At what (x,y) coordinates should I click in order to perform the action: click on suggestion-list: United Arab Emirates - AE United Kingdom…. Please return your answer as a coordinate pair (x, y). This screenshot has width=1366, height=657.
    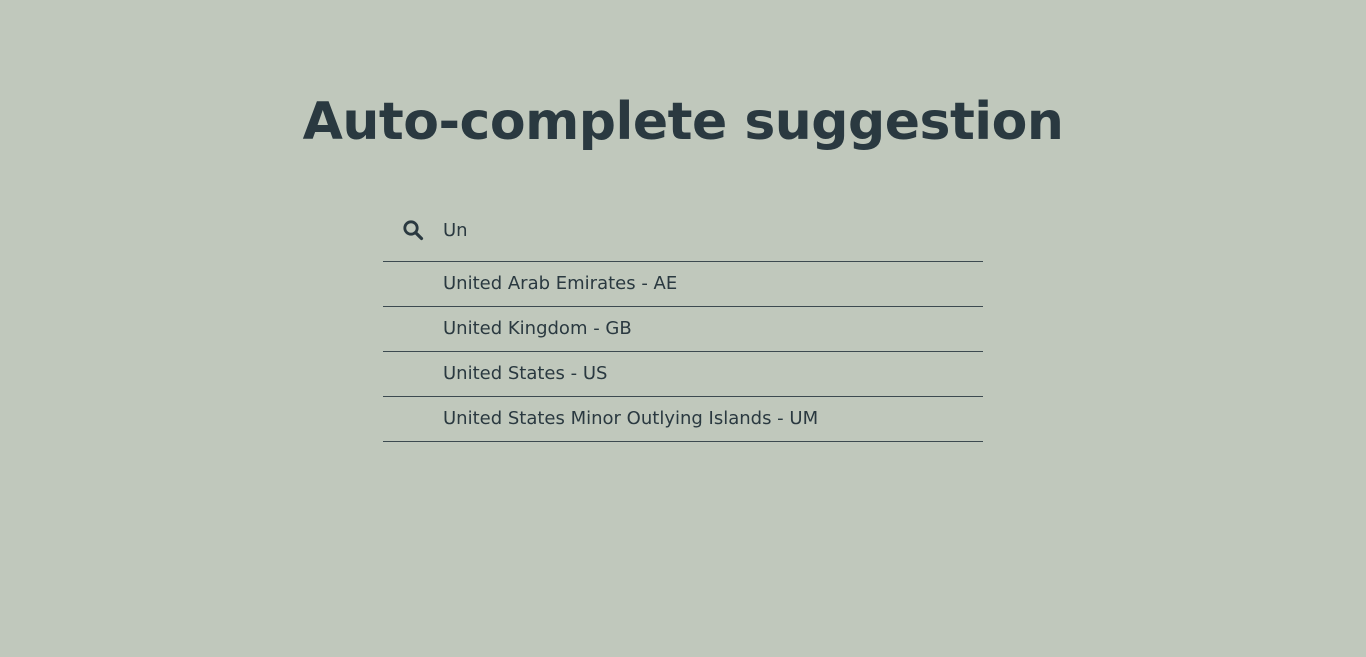
    Looking at the image, I should click on (683, 352).